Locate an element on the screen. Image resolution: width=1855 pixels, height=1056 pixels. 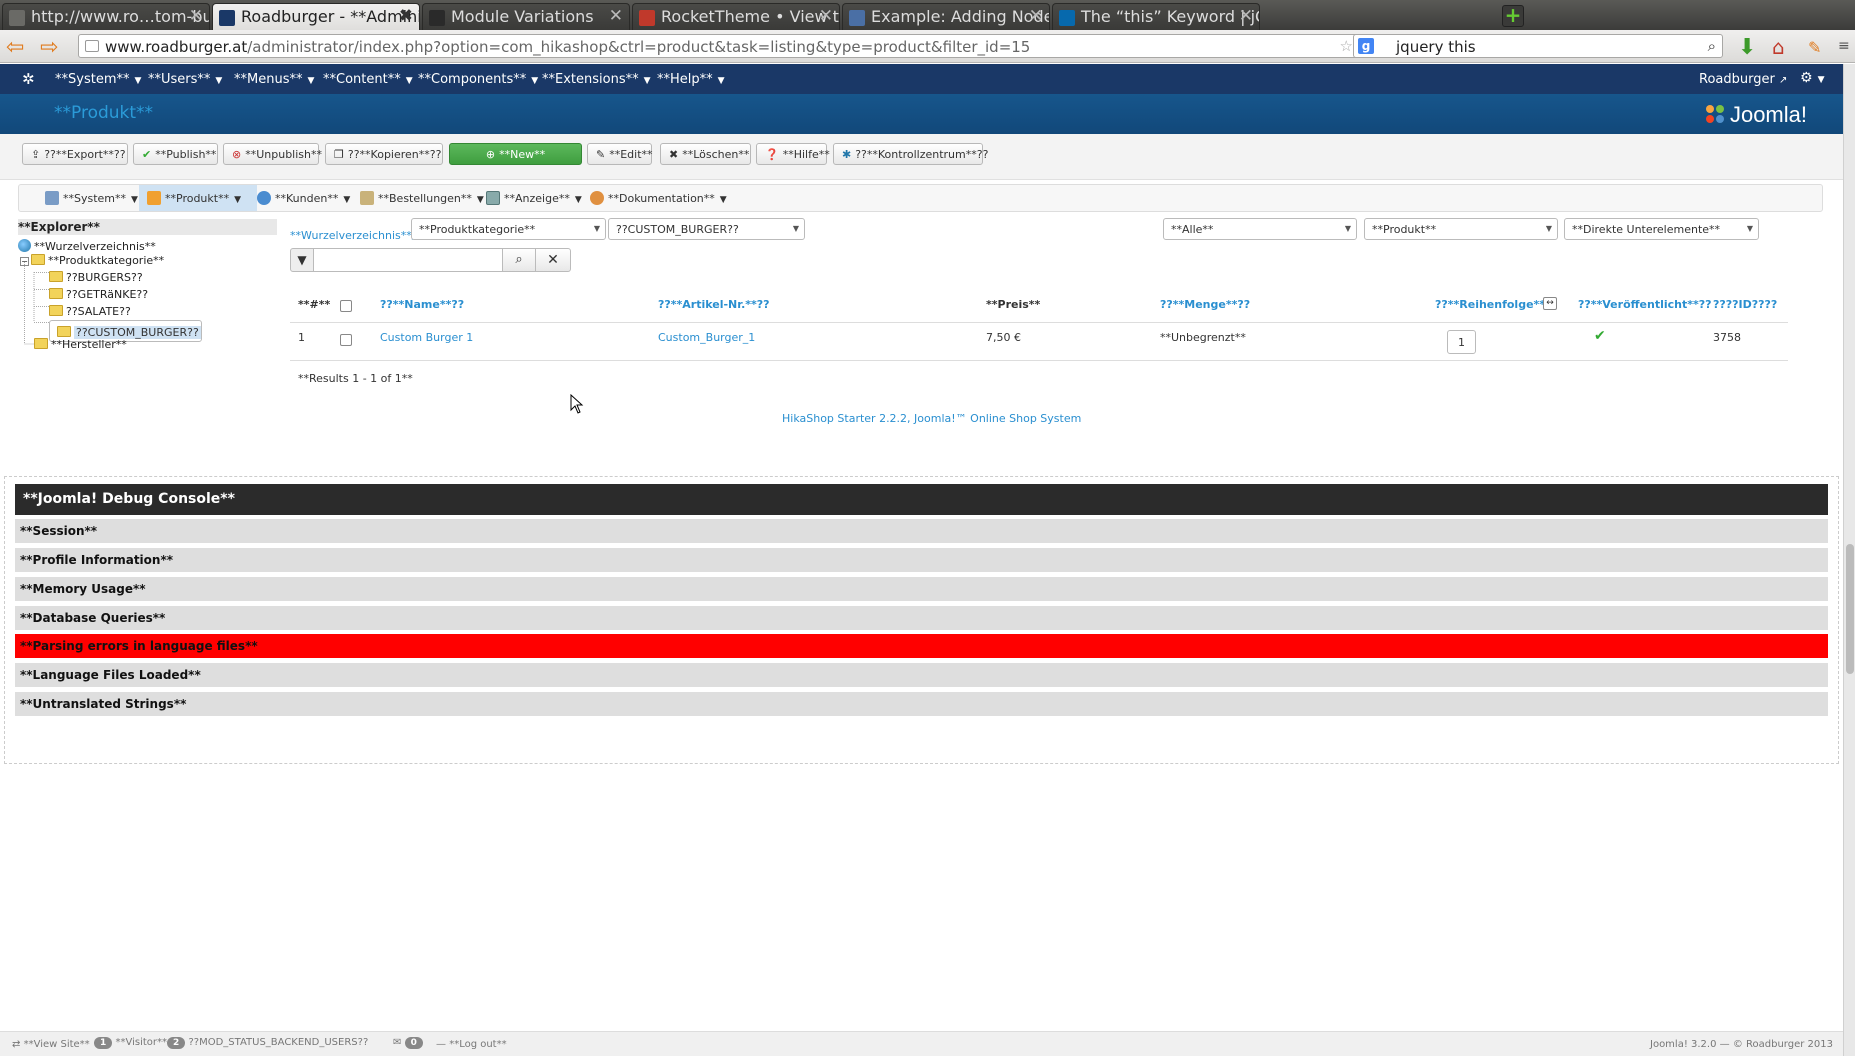
debug-section-profile: **Profile Information** is located at coordinates (921, 560).